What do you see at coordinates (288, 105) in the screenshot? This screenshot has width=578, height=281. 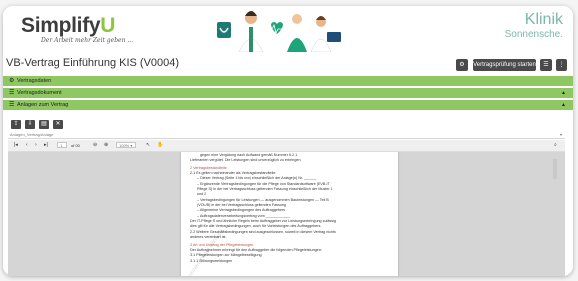 I see `section-anlagen: ☰ Anlagen zum Vertrag ▲` at bounding box center [288, 105].